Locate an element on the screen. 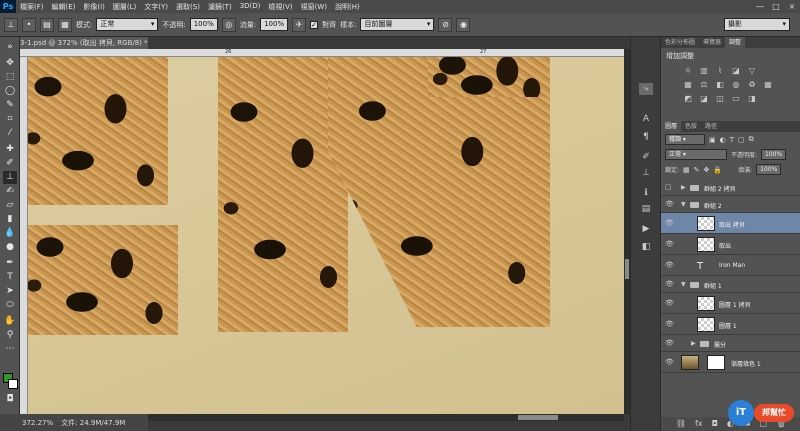 Image resolution: width=800 pixels, height=431 pixels. layer-row: ▢ ▶ 群組 2 拷貝 is located at coordinates (730, 187).